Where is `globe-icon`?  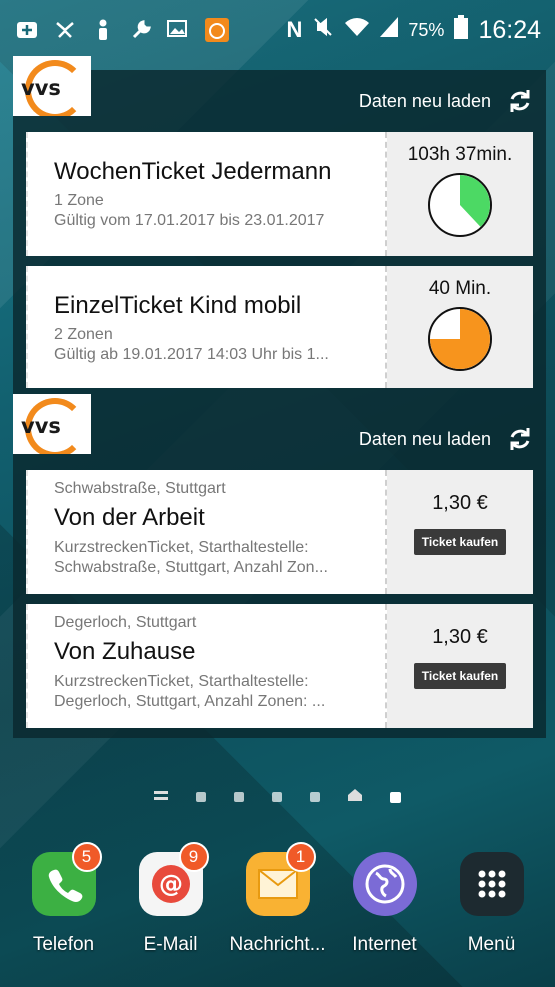
globe-icon is located at coordinates (384, 884).